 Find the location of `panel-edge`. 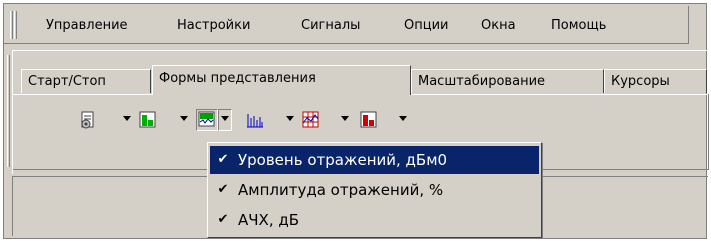

panel-edge is located at coordinates (708, 132).